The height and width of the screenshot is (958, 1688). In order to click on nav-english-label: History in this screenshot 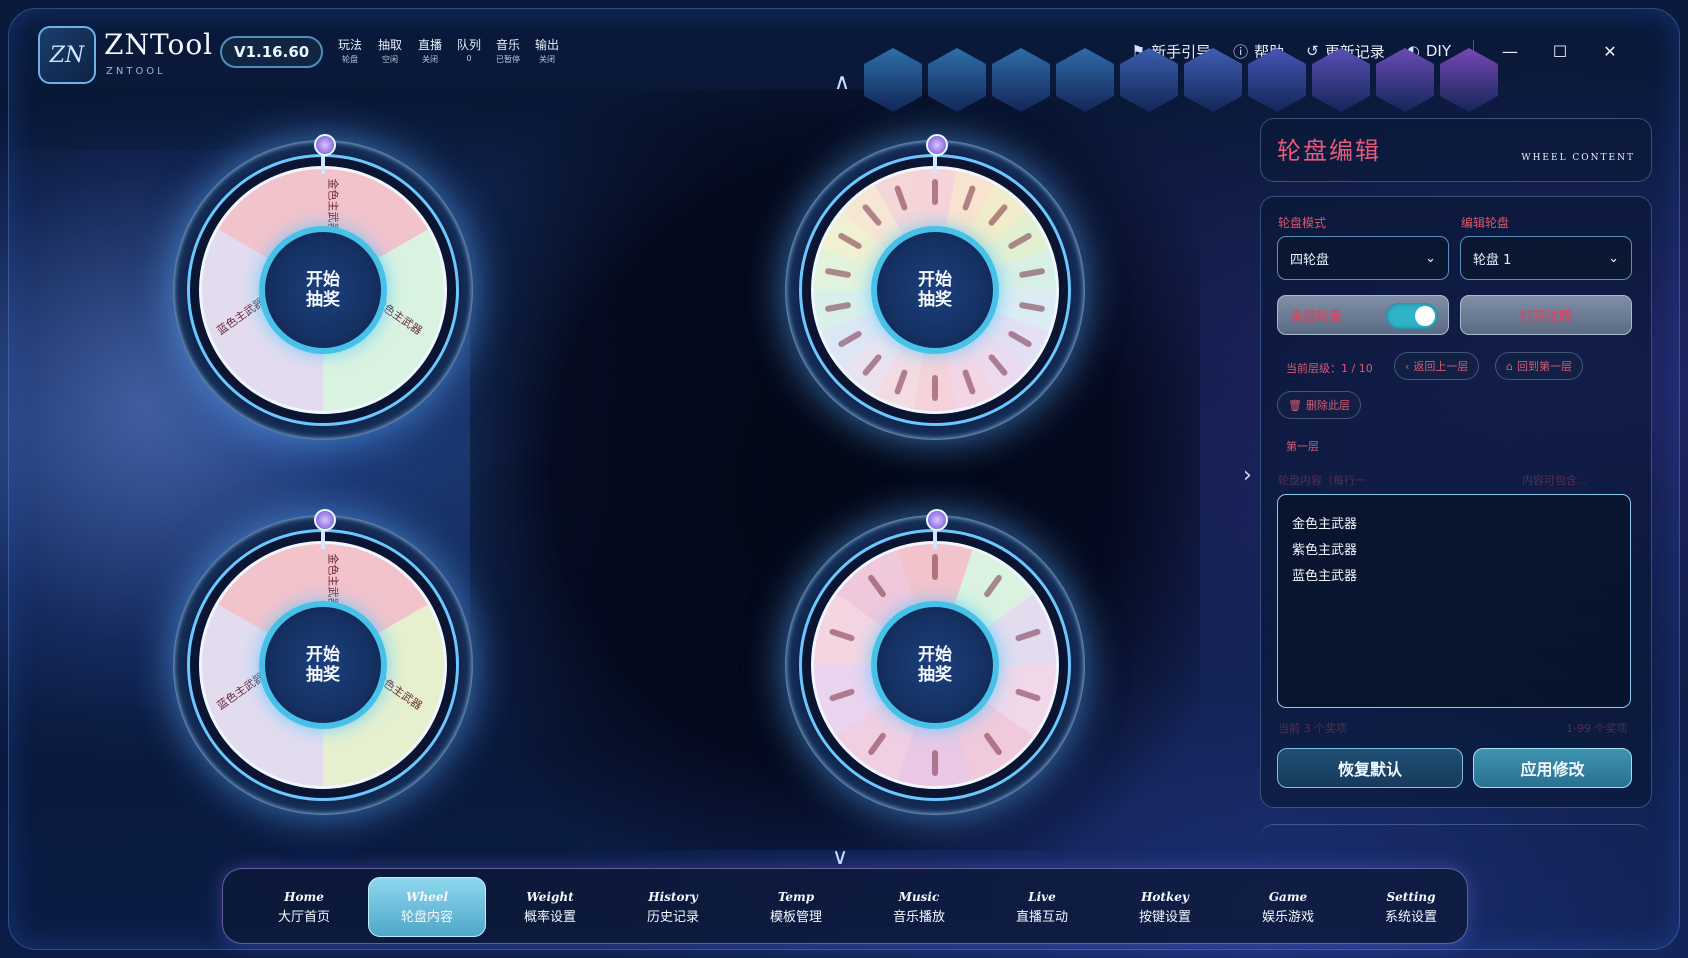, I will do `click(673, 896)`.